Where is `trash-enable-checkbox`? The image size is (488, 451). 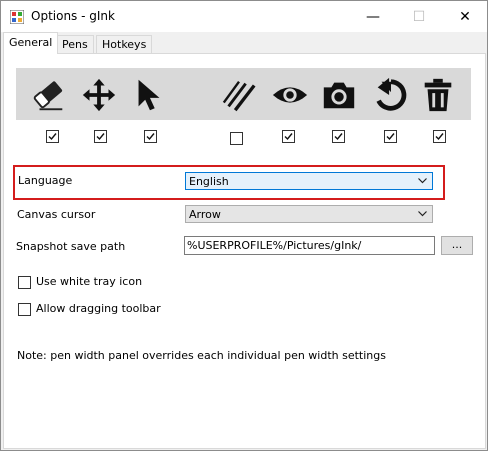
trash-enable-checkbox is located at coordinates (439, 136).